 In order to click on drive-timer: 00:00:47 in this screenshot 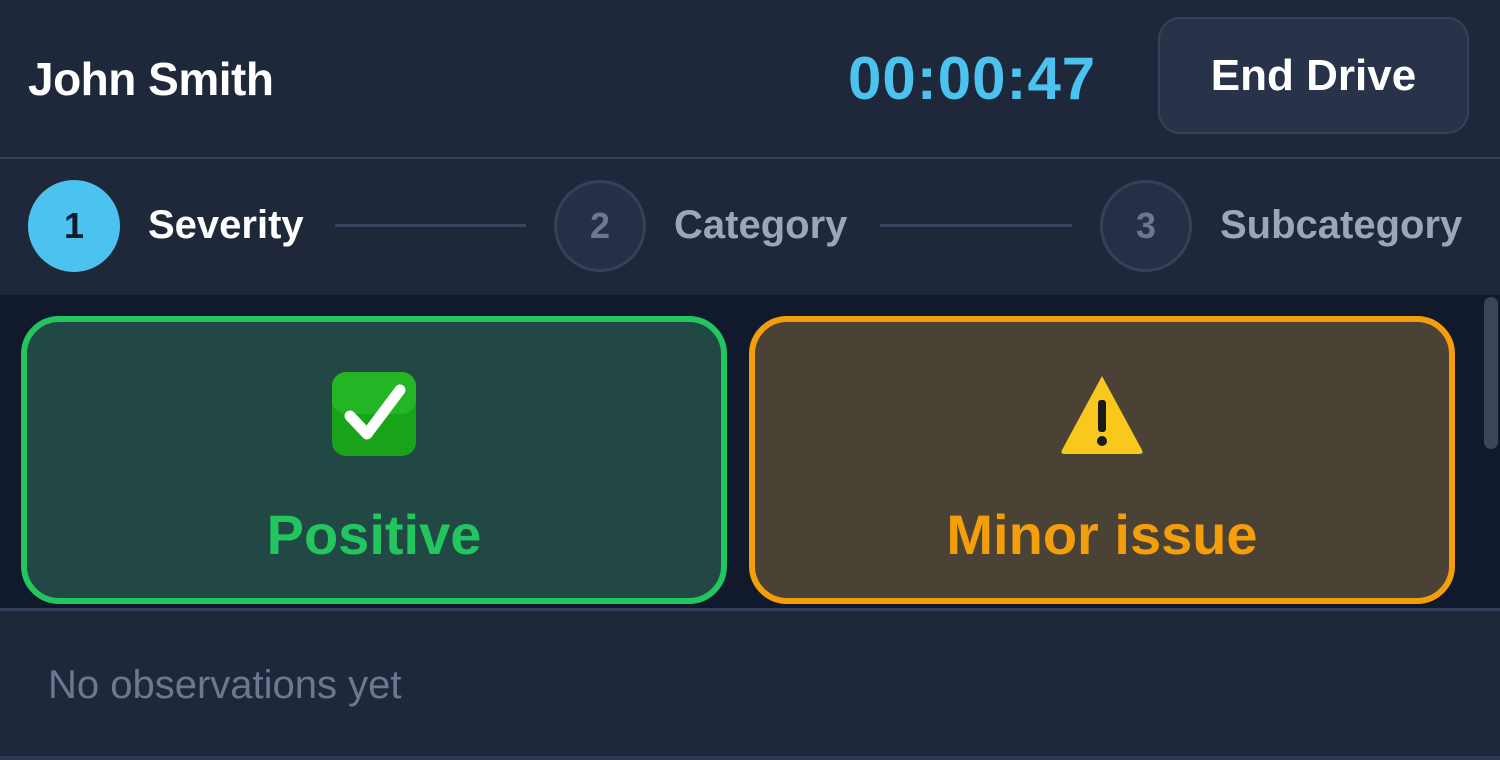, I will do `click(972, 78)`.